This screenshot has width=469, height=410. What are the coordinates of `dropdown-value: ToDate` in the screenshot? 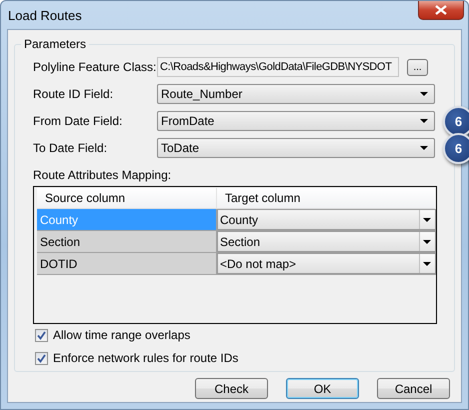 It's located at (180, 148).